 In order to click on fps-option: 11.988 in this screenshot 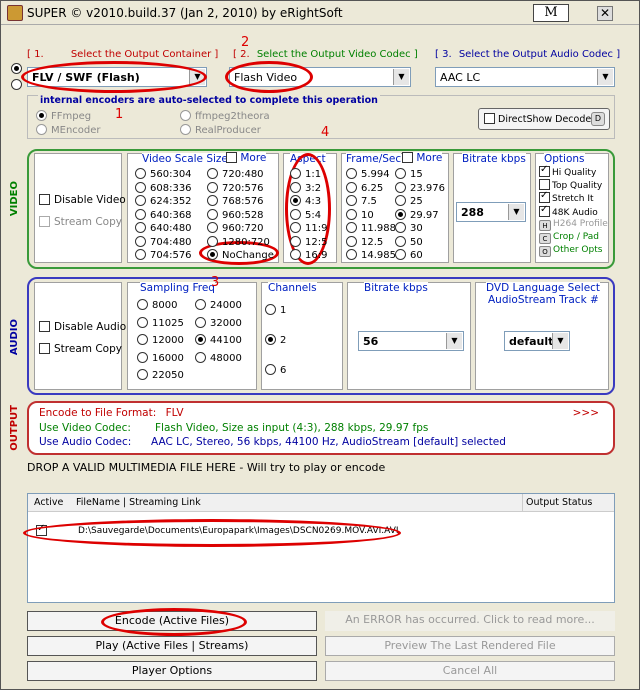, I will do `click(371, 228)`.